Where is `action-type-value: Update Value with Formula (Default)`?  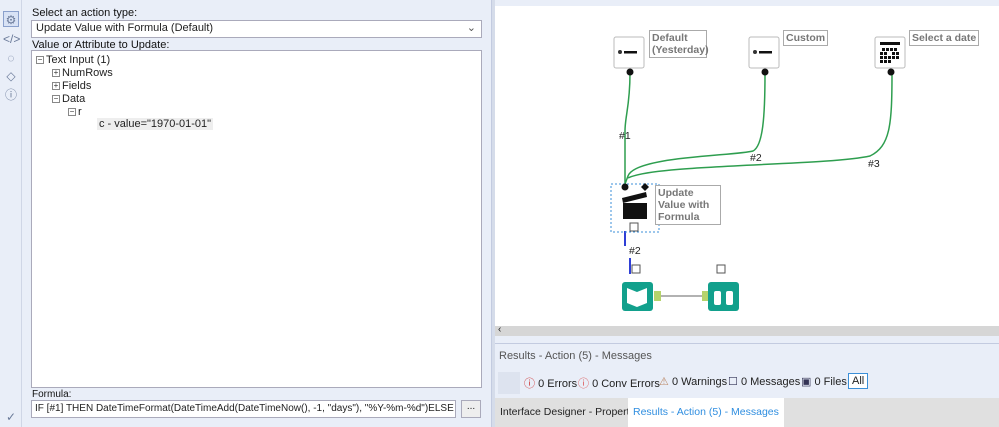
action-type-value: Update Value with Formula (Default) is located at coordinates (125, 28).